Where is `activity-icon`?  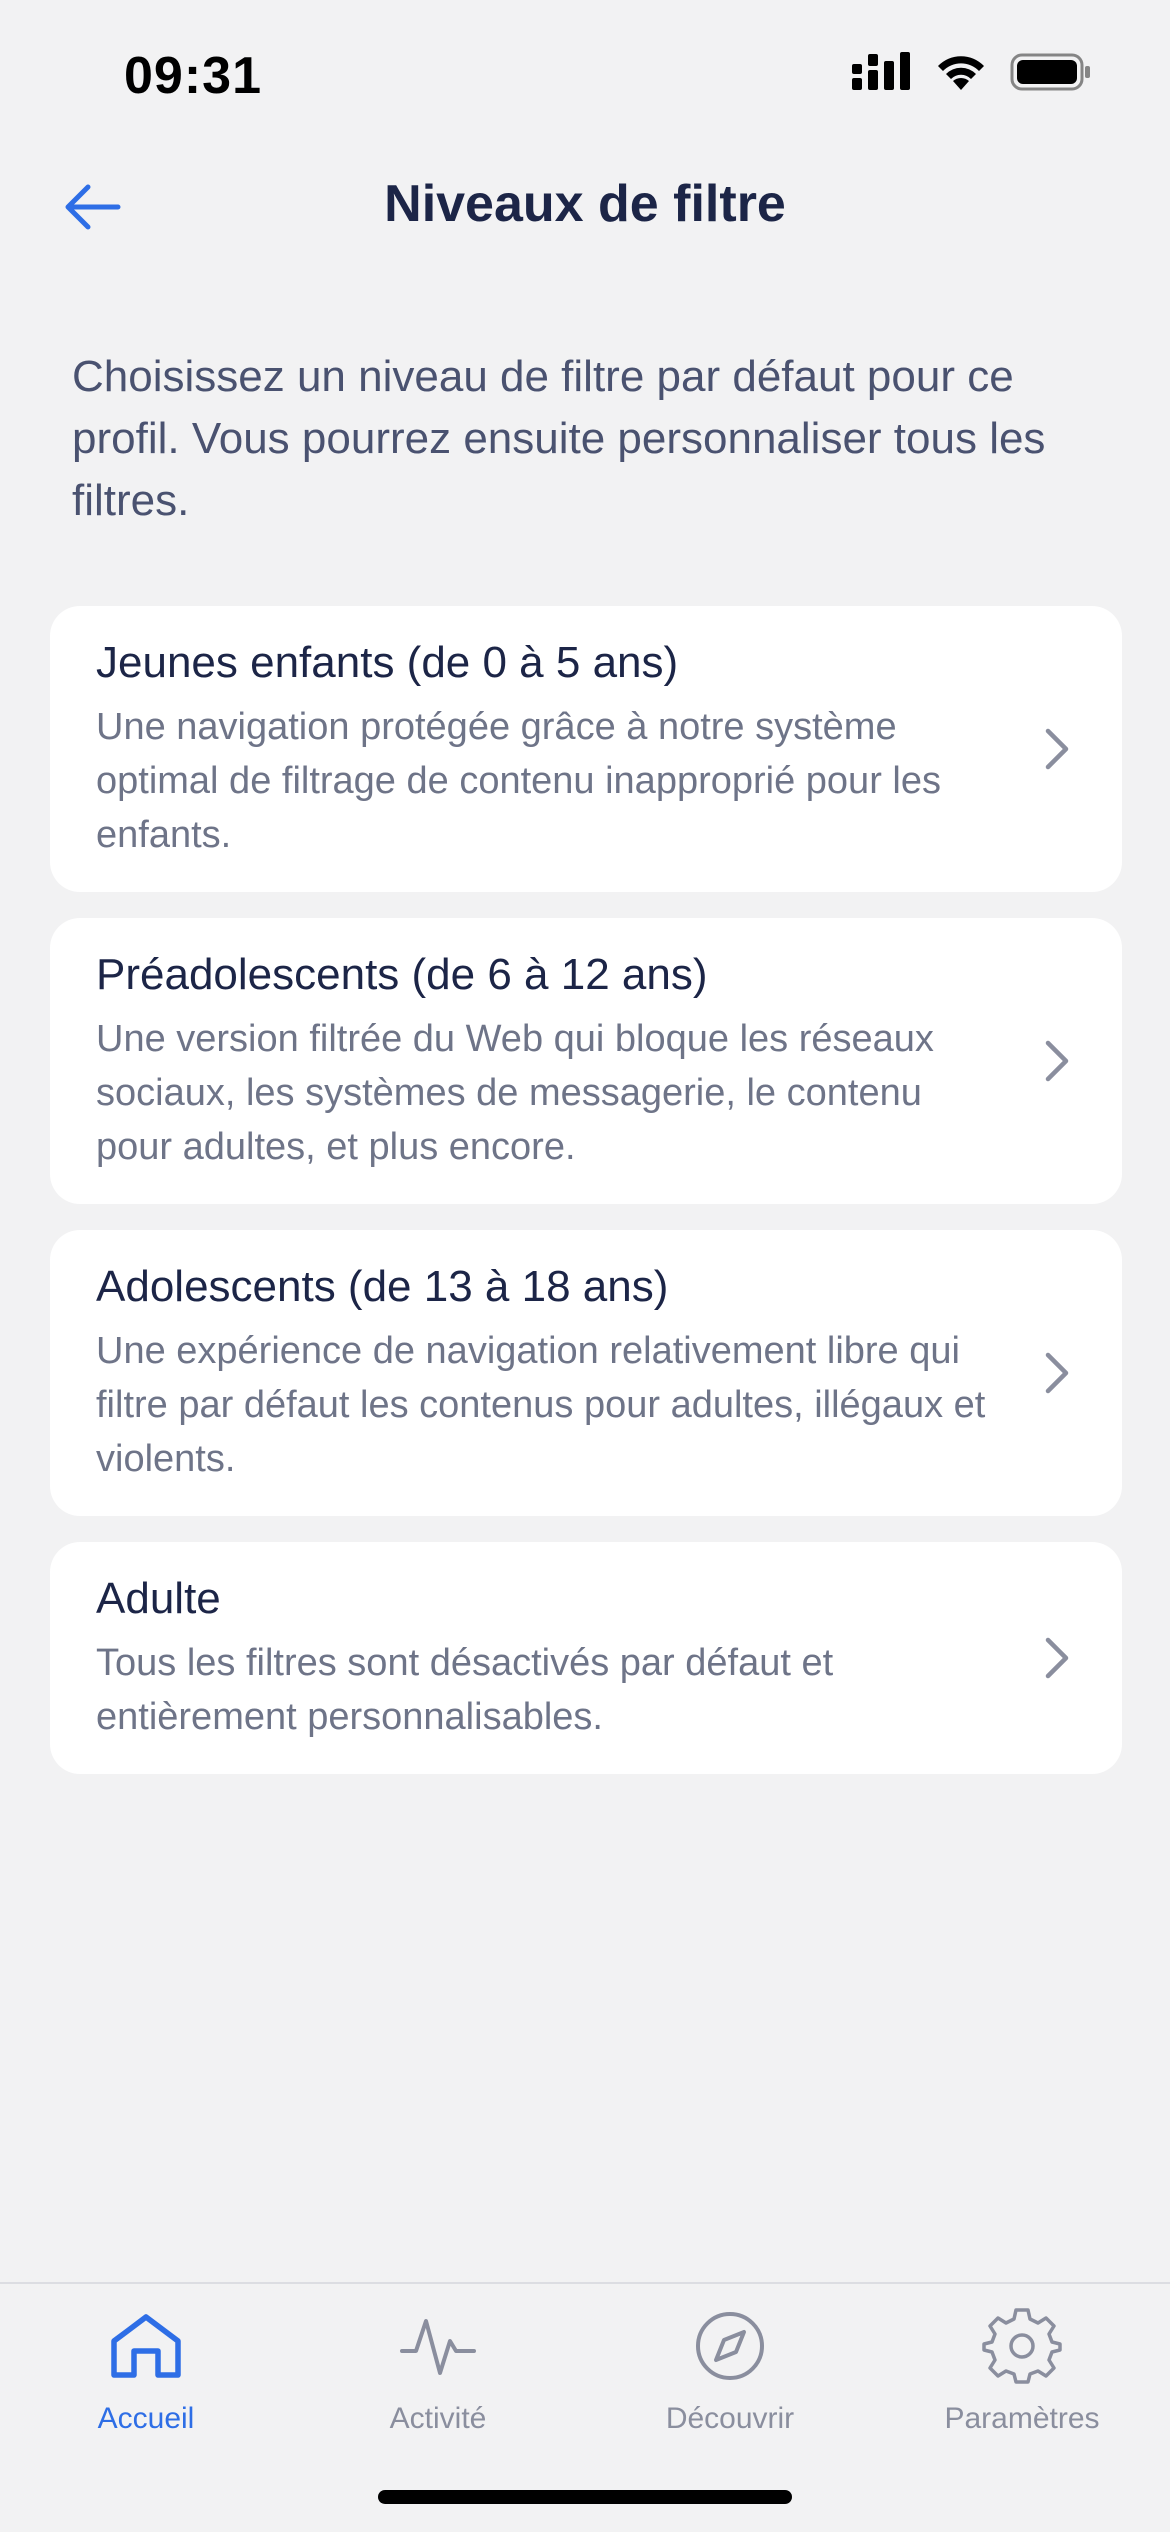
activity-icon is located at coordinates (438, 2347).